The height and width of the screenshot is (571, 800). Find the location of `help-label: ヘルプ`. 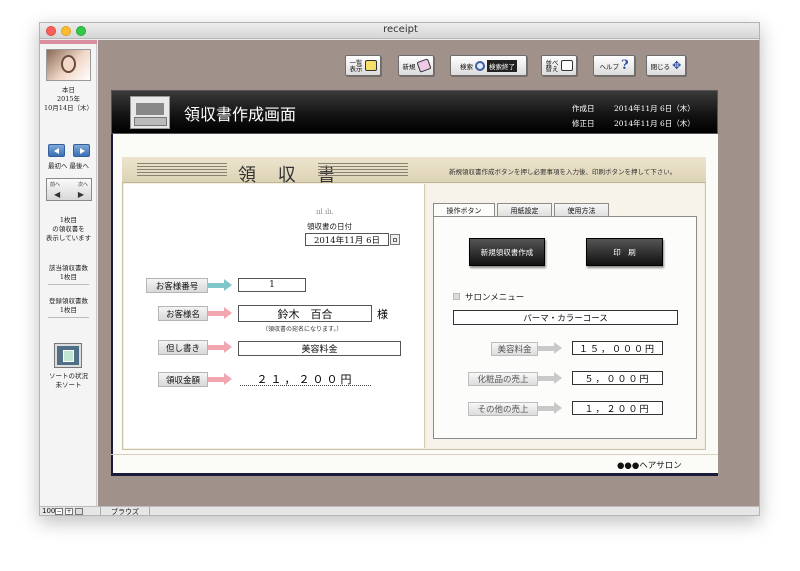

help-label: ヘルプ is located at coordinates (609, 66).